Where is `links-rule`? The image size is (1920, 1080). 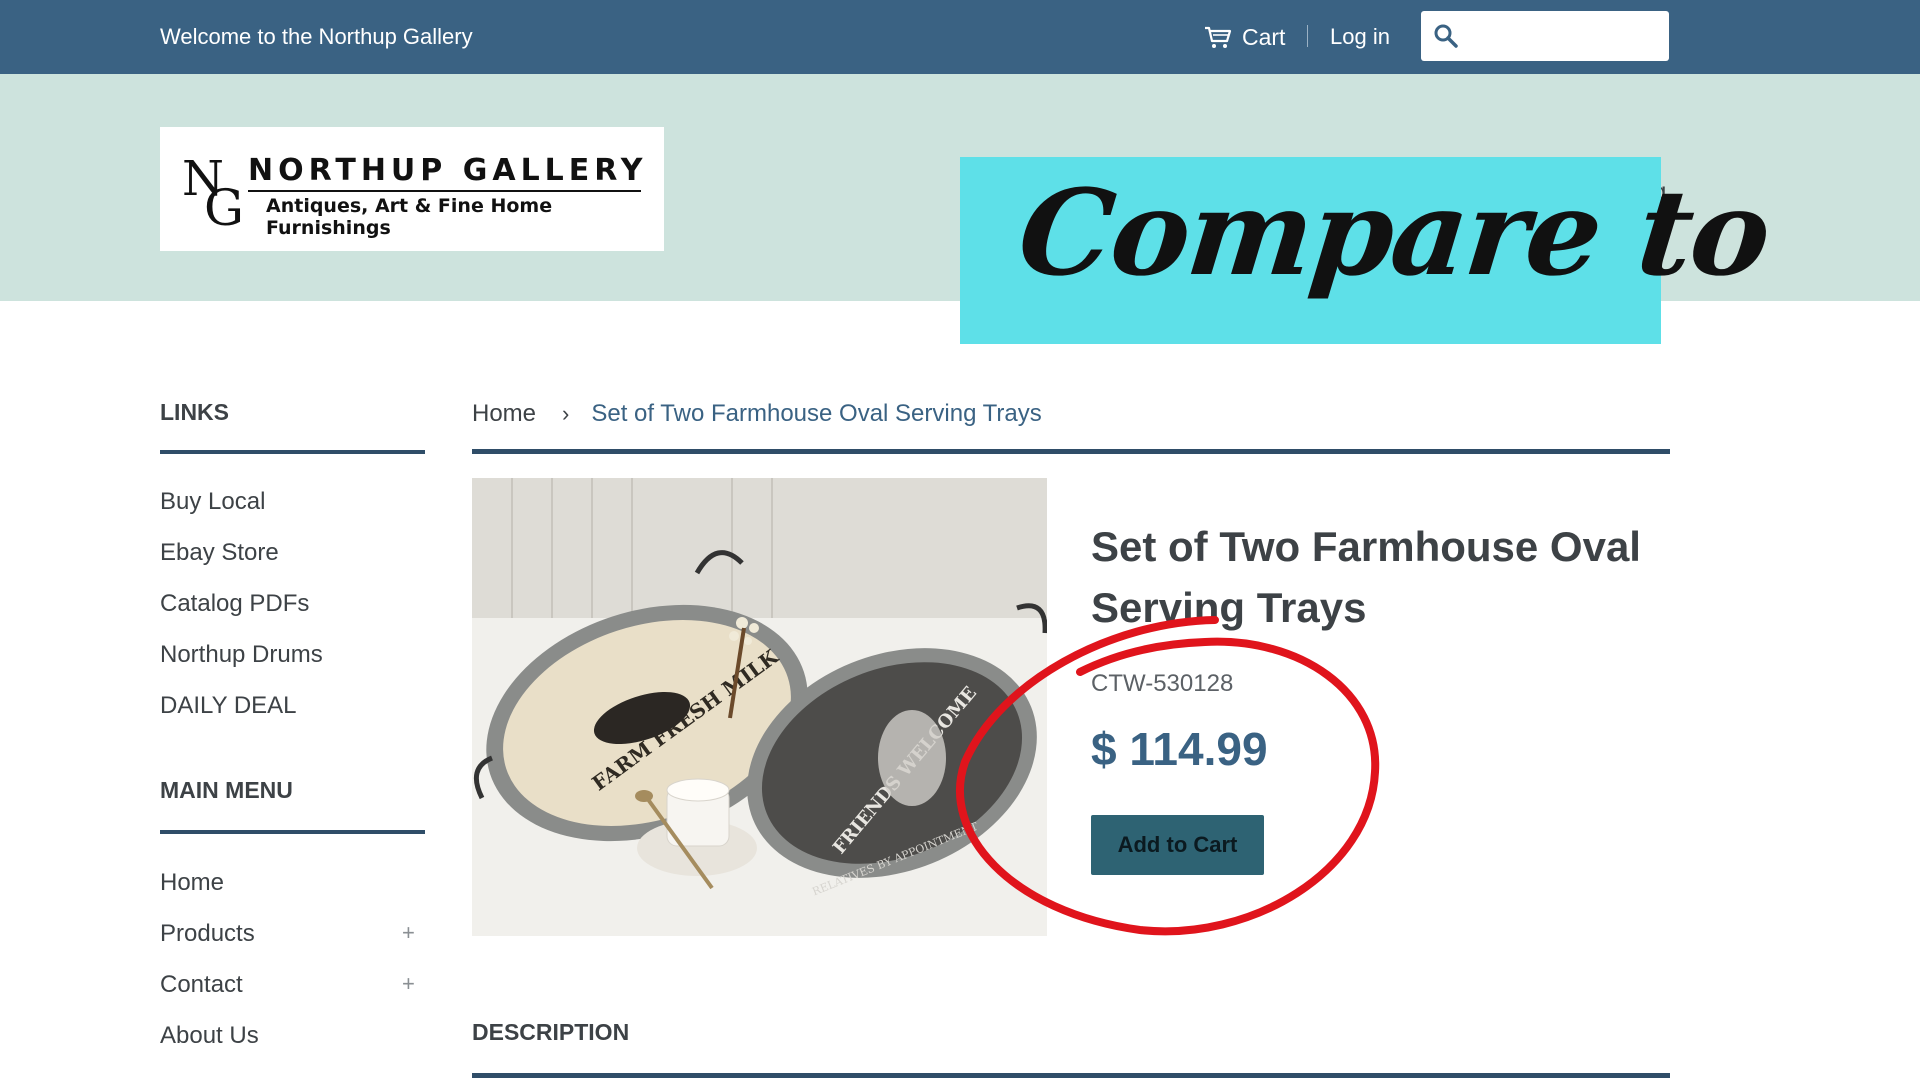
links-rule is located at coordinates (292, 452).